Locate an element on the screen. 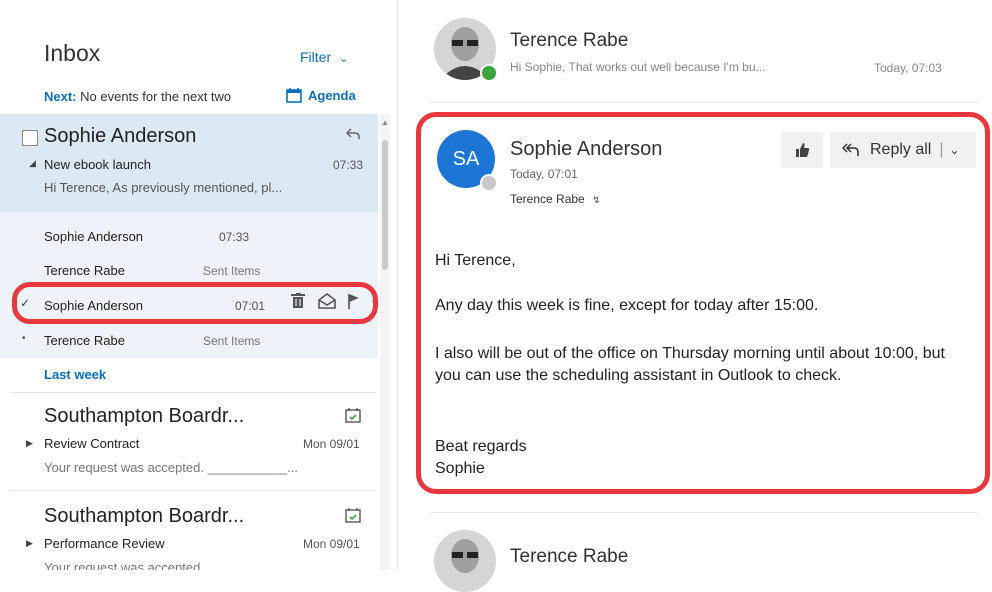  like-button is located at coordinates (802, 150).